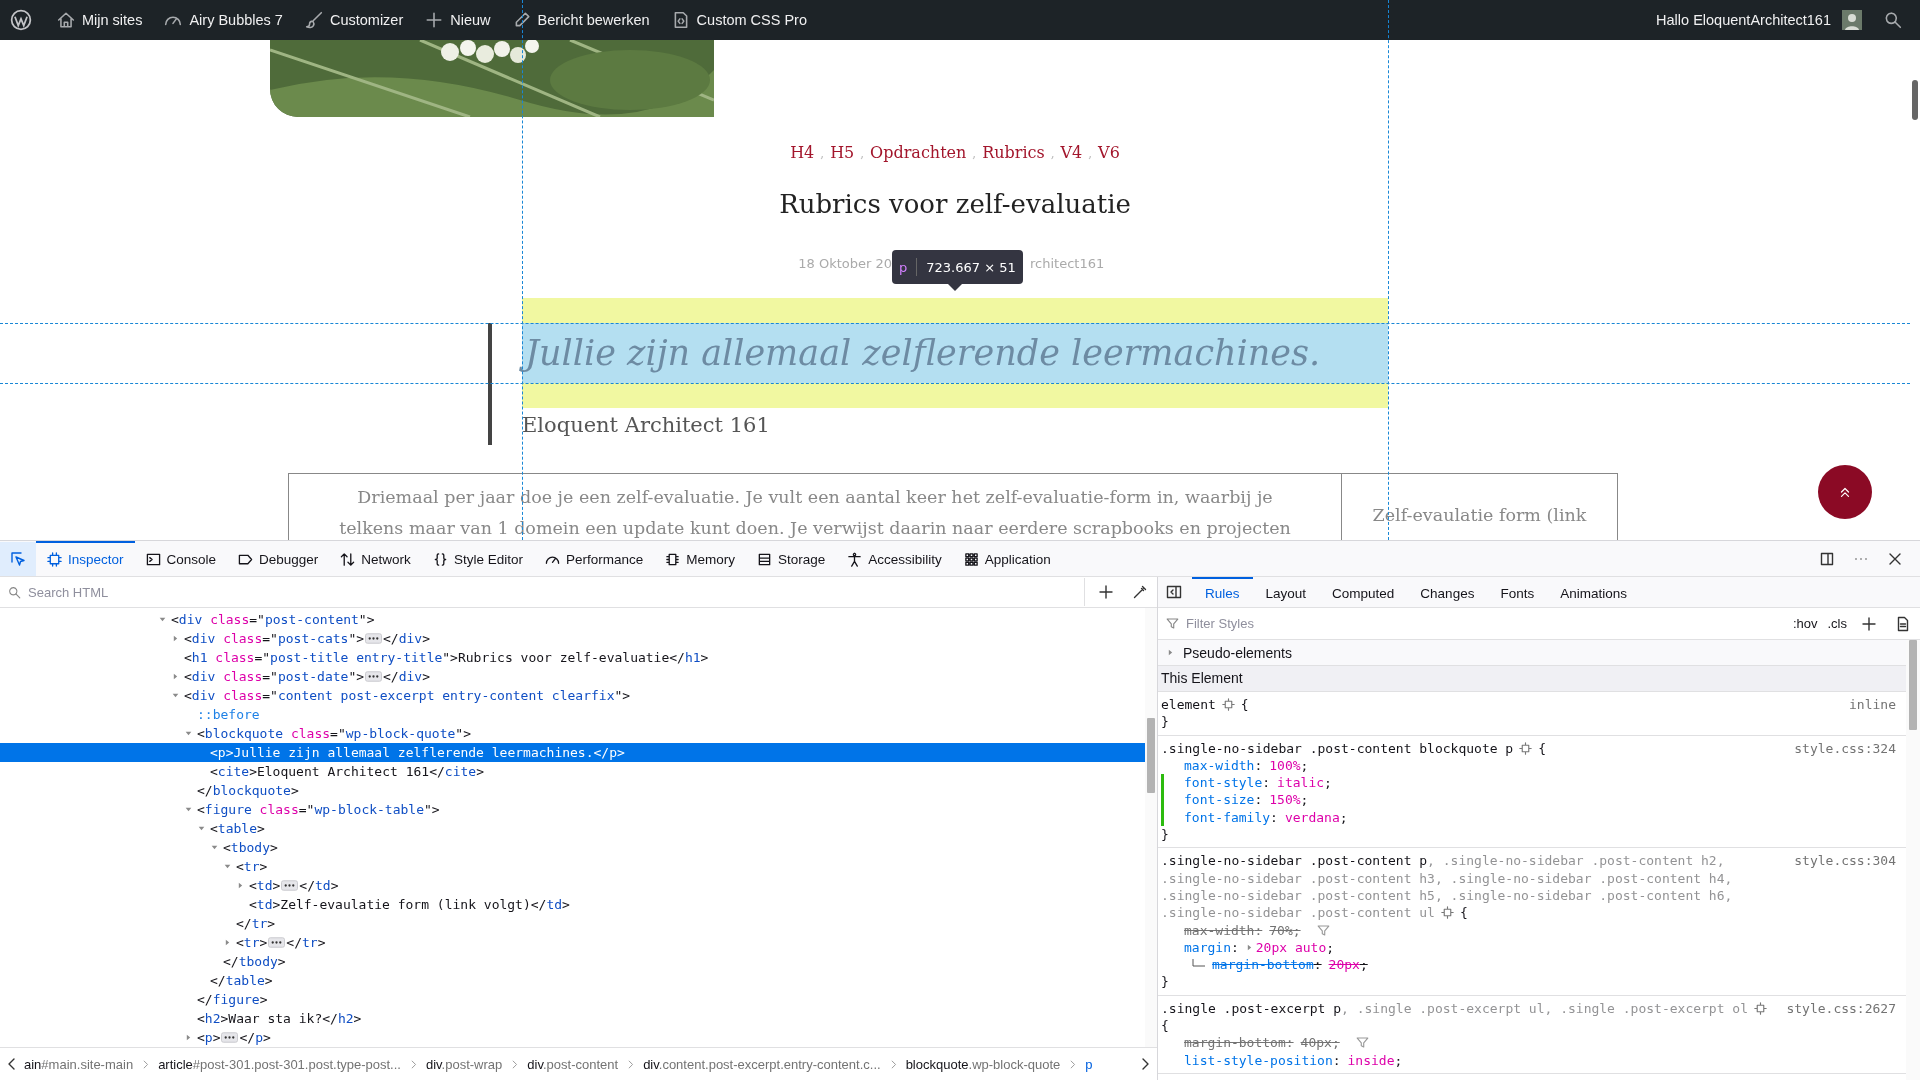  I want to click on markup-line: <cite>Eloquent Architect 161</cite>, so click(572, 771).